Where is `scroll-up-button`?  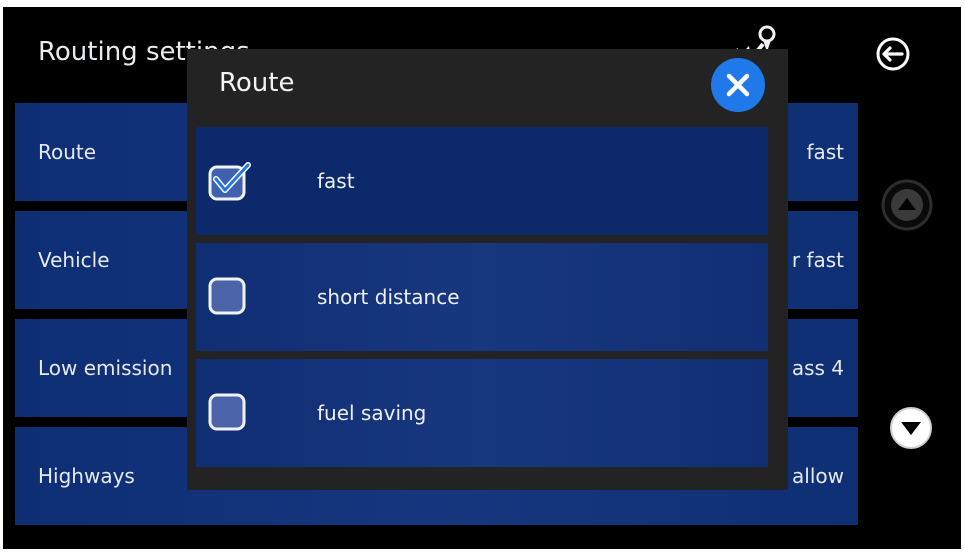 scroll-up-button is located at coordinates (907, 205).